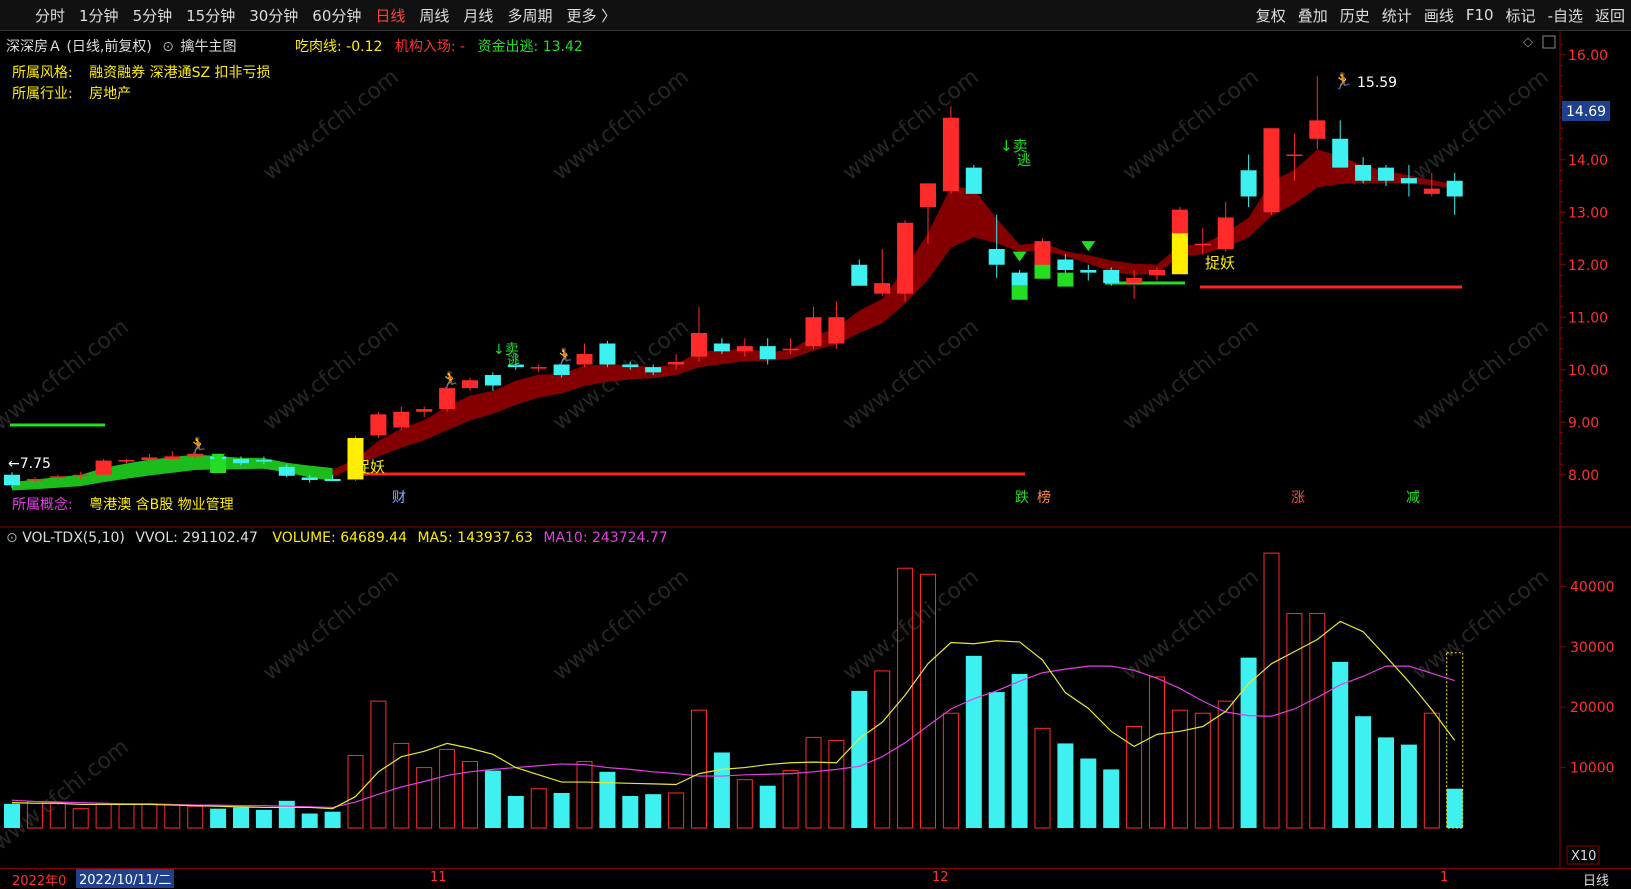 The width and height of the screenshot is (1631, 889). I want to click on tab-1min: 1分钟, so click(99, 15).